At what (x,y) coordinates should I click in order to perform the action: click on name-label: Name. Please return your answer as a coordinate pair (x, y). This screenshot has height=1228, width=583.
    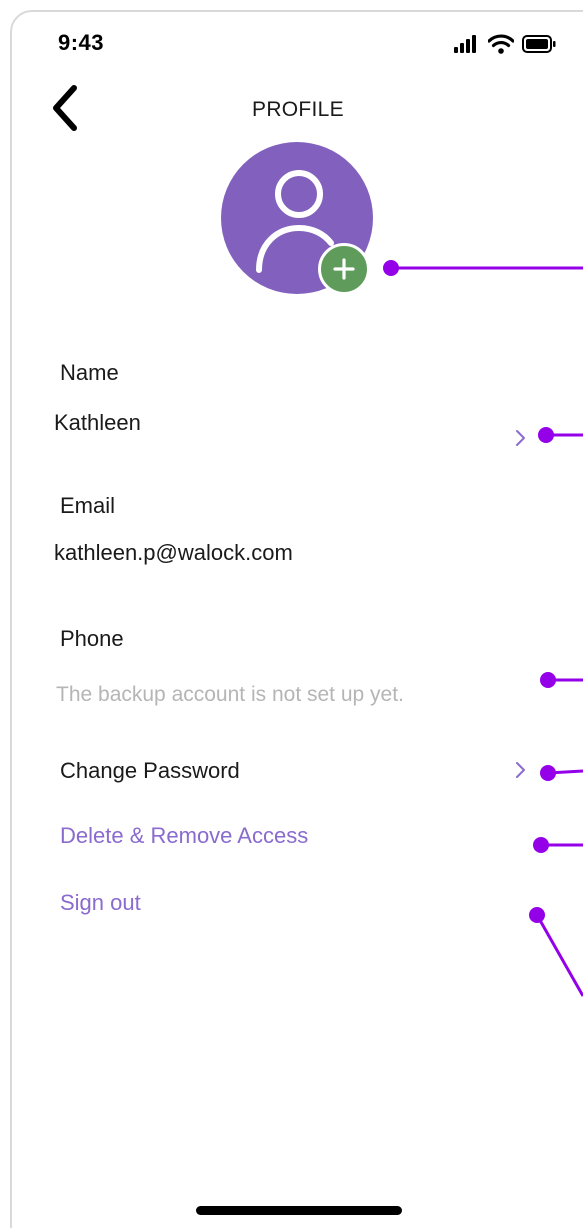
    Looking at the image, I should click on (89, 372).